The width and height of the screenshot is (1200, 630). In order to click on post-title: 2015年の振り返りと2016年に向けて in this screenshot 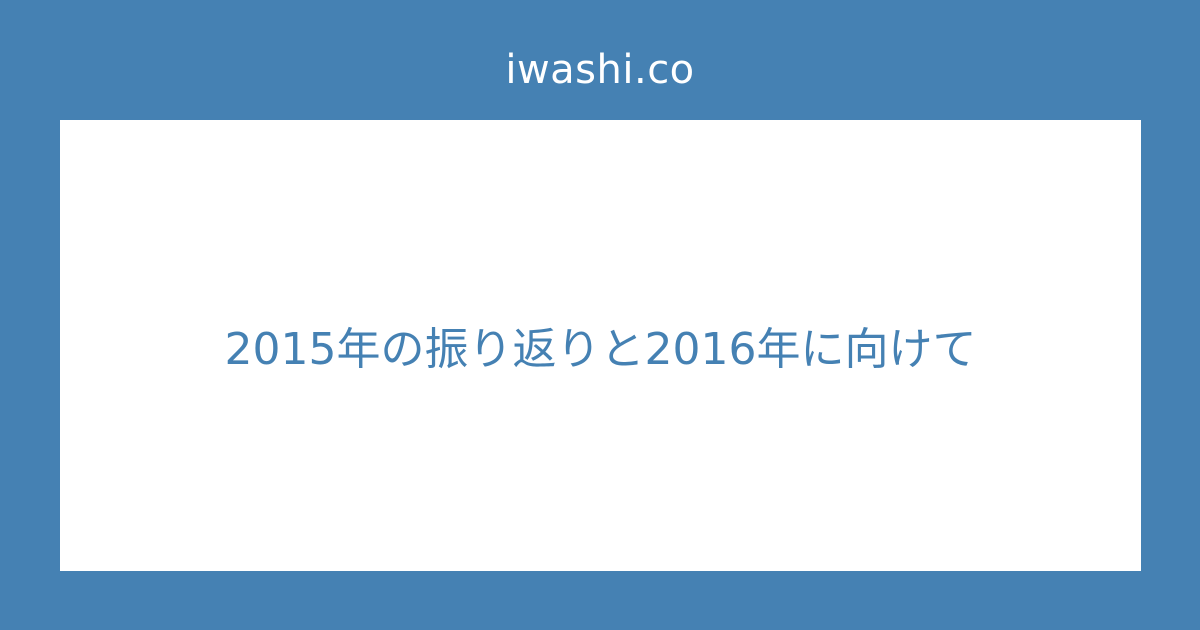, I will do `click(600, 349)`.